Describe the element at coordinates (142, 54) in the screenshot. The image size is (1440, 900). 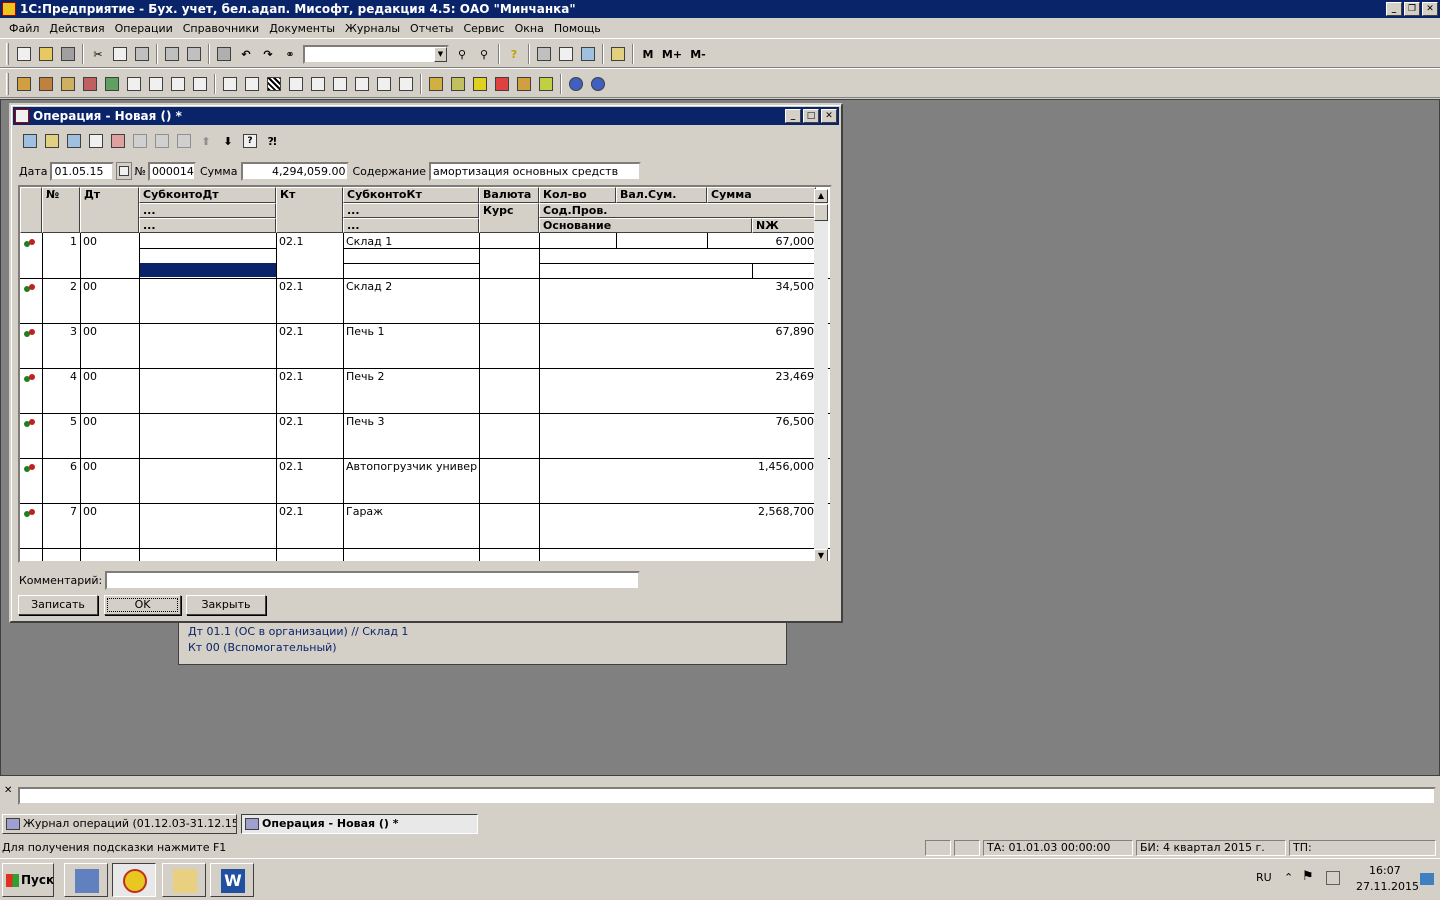
I see `paste-icon` at that location.